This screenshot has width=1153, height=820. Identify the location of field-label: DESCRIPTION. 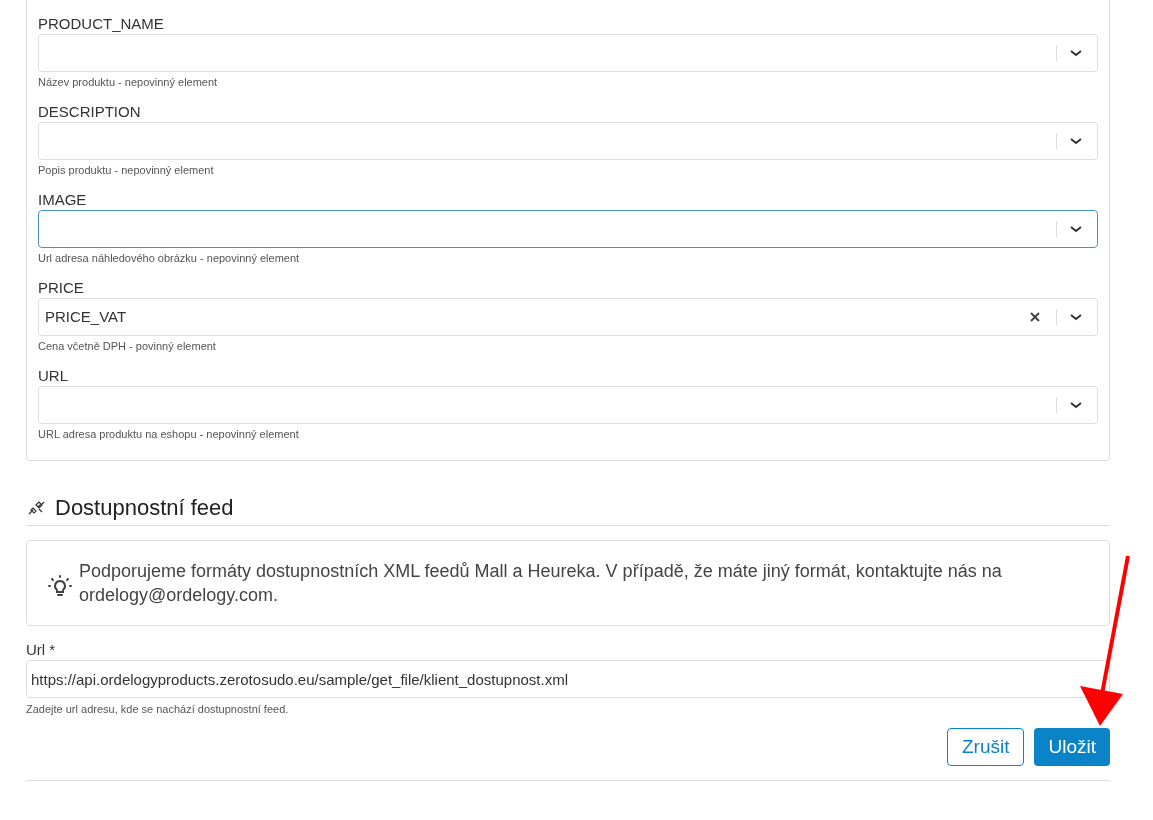
(90, 112).